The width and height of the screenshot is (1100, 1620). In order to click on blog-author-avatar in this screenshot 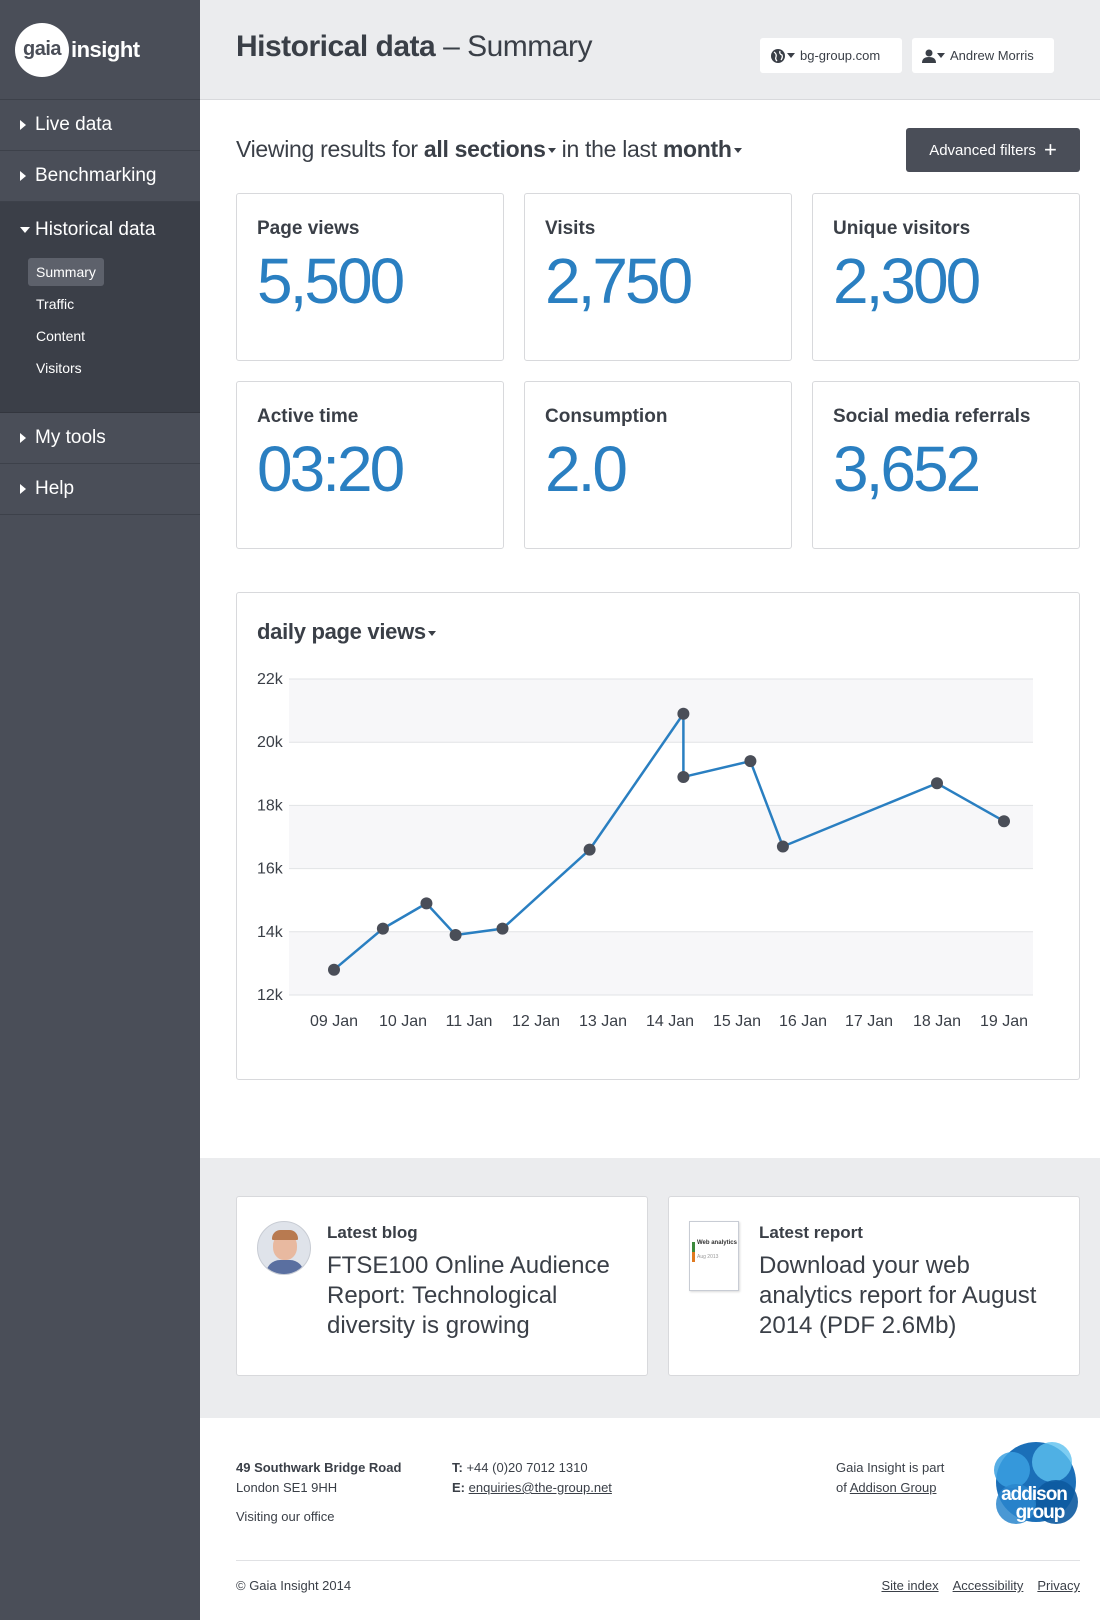, I will do `click(284, 1248)`.